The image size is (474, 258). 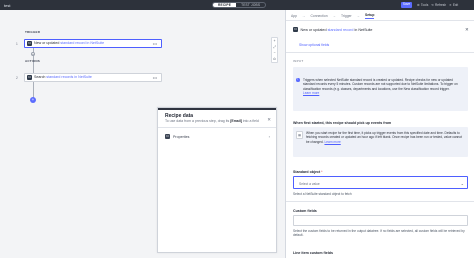 What do you see at coordinates (32, 61) in the screenshot?
I see `actions-label: ACTIONS` at bounding box center [32, 61].